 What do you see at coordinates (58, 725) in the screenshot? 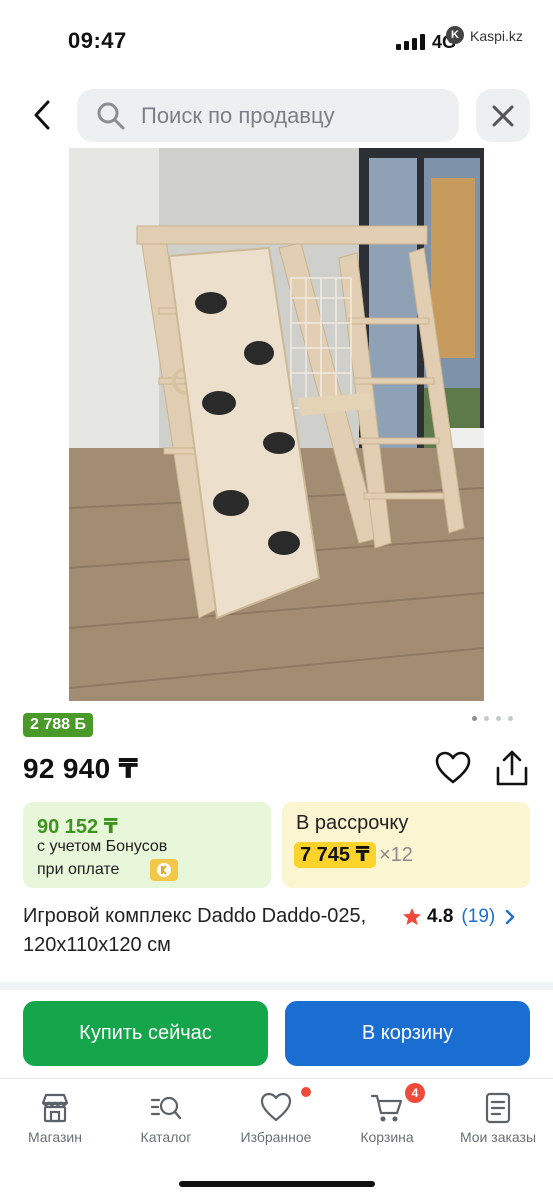
I see `bonus-badge: 2 788 Ƃ` at bounding box center [58, 725].